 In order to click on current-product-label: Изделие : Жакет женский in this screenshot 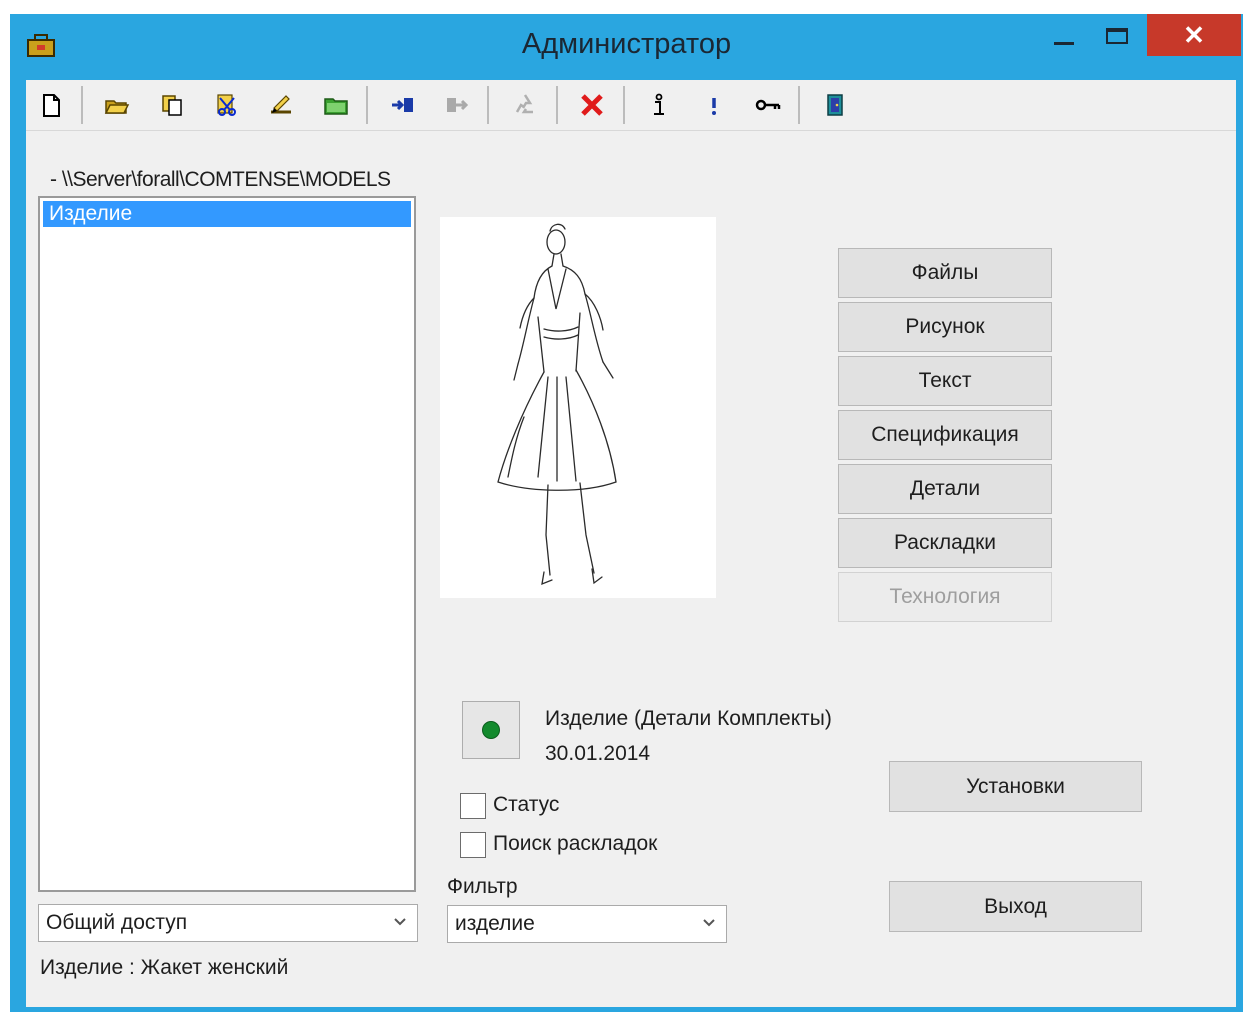, I will do `click(164, 967)`.